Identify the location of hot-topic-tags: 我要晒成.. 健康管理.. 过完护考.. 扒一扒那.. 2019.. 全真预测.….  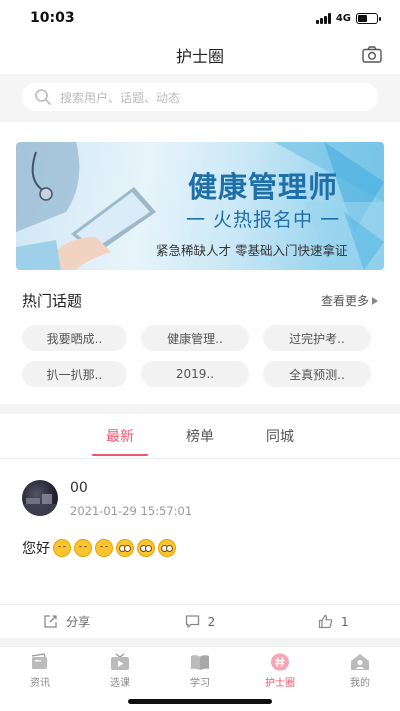
(200, 356).